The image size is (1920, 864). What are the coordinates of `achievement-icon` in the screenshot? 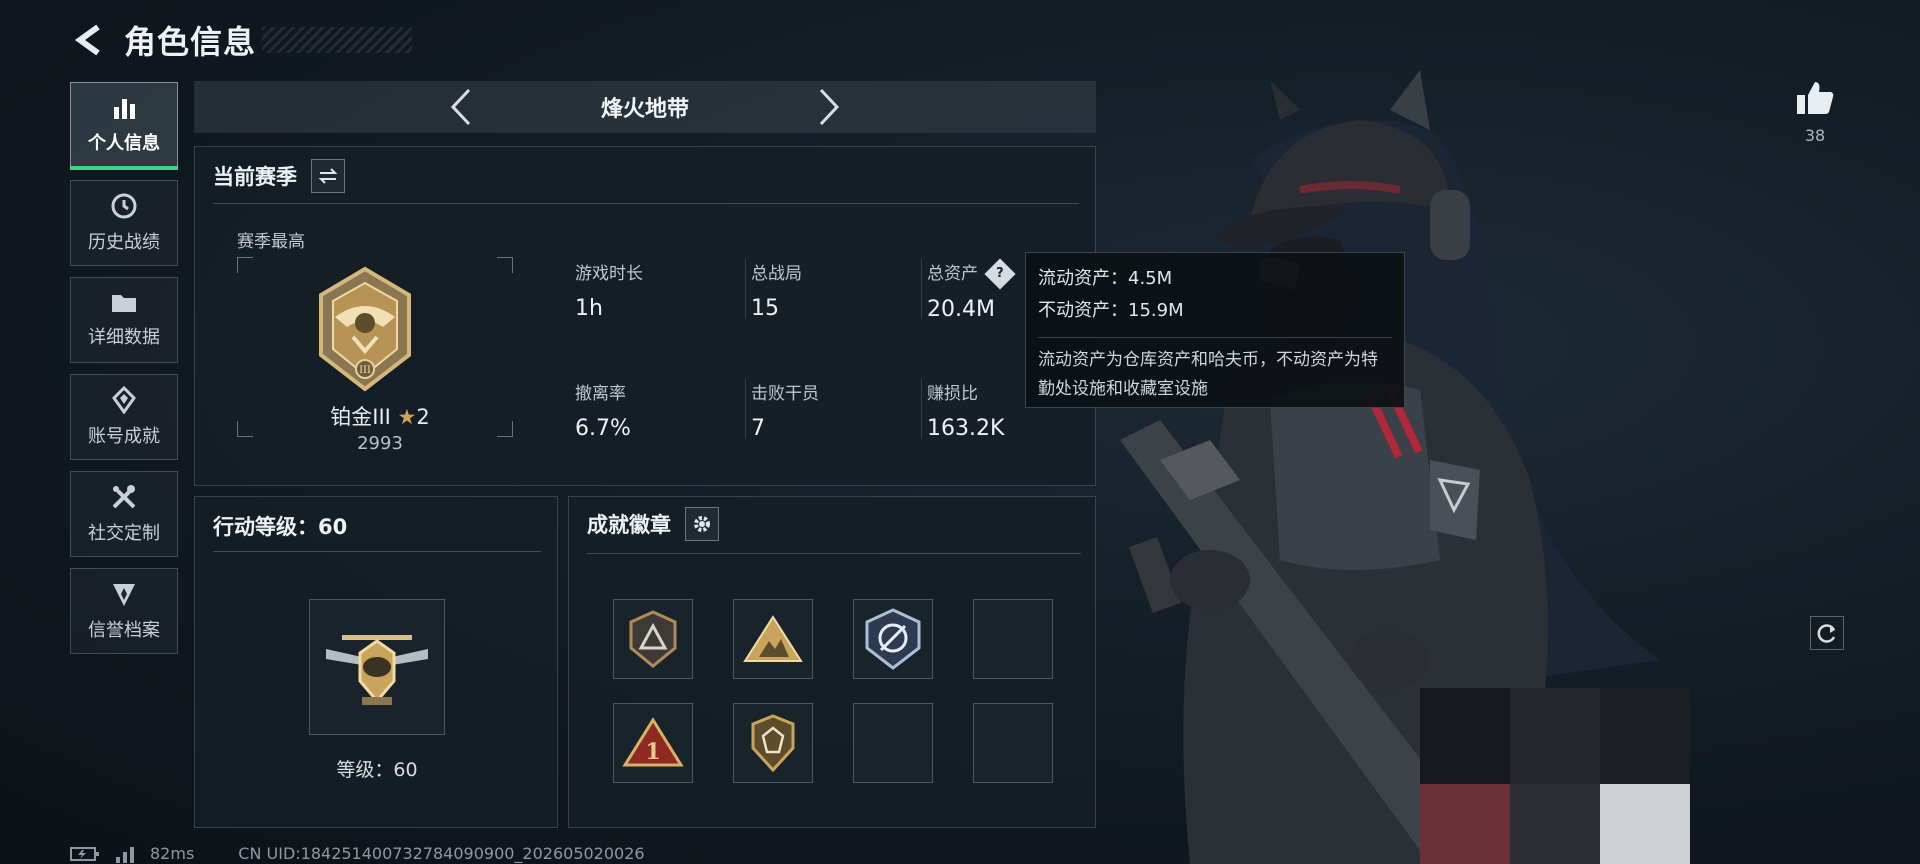 It's located at (124, 400).